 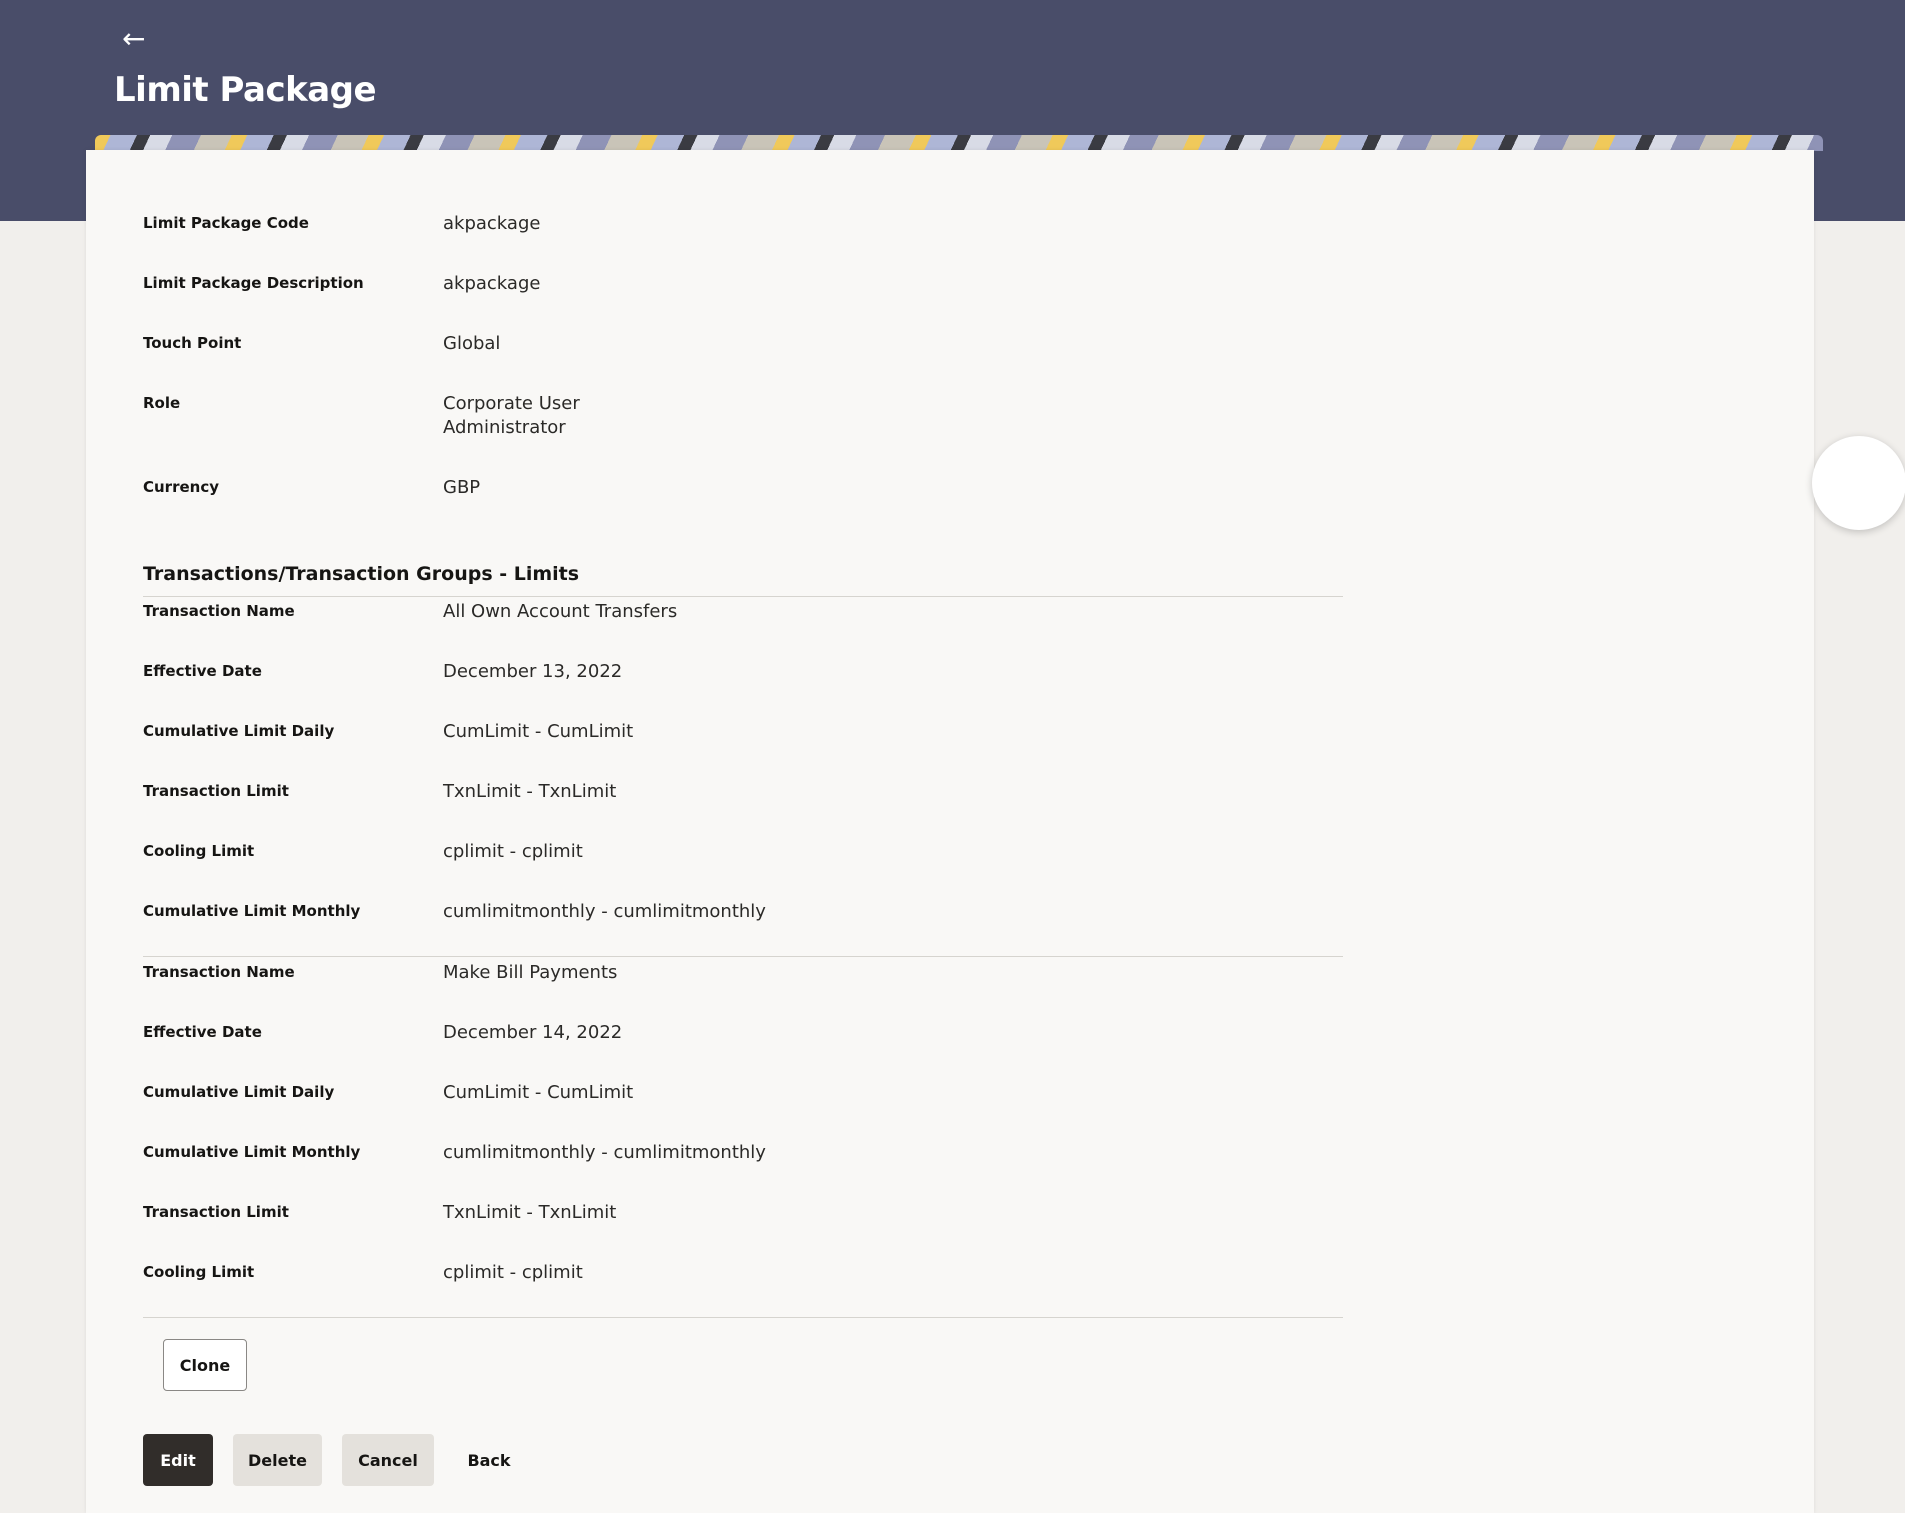 What do you see at coordinates (205, 1365) in the screenshot?
I see `clone-button: Clone` at bounding box center [205, 1365].